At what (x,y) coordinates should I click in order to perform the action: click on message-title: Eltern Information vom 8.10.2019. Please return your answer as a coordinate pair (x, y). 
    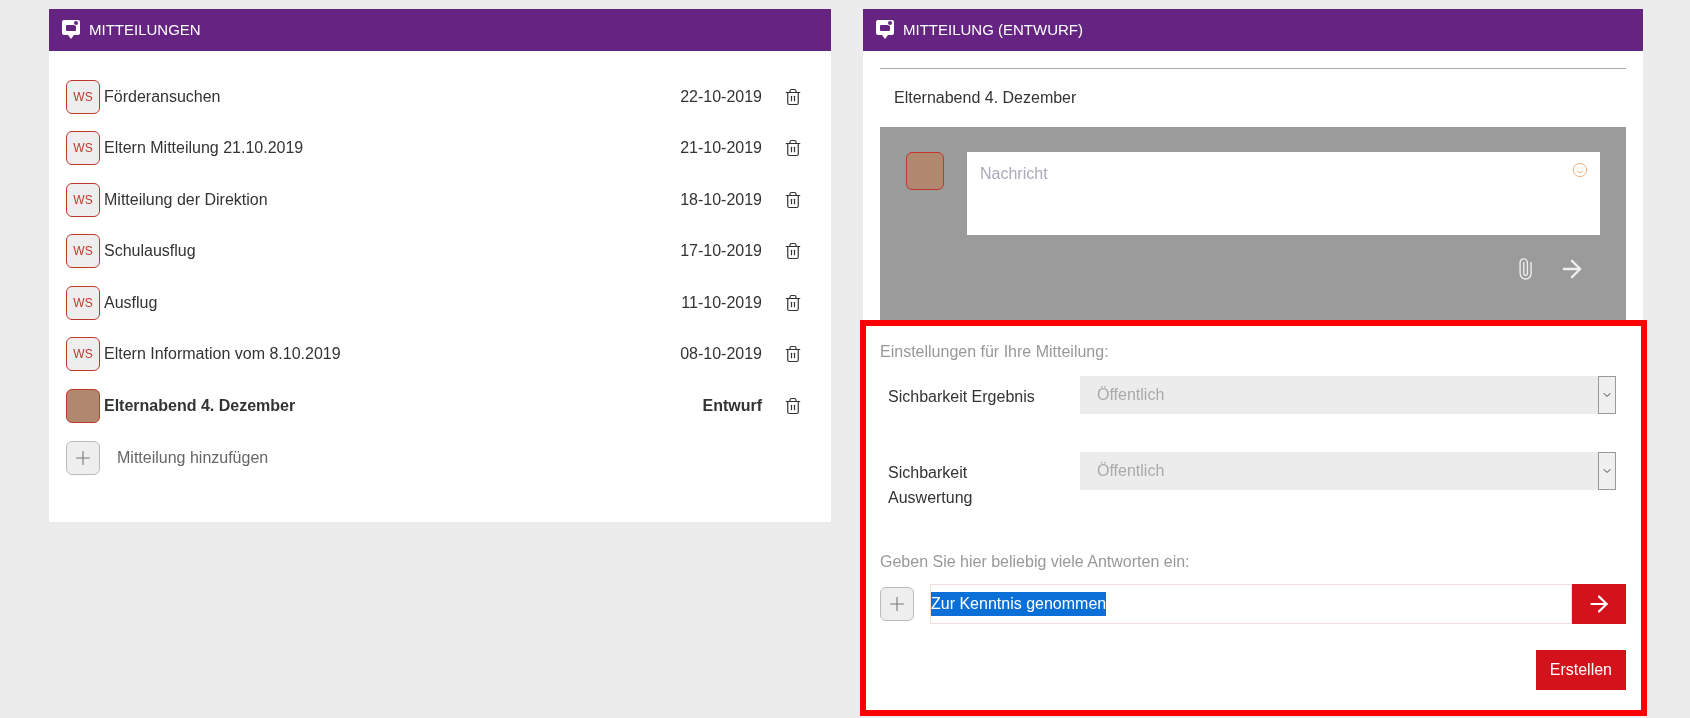
    Looking at the image, I should click on (222, 354).